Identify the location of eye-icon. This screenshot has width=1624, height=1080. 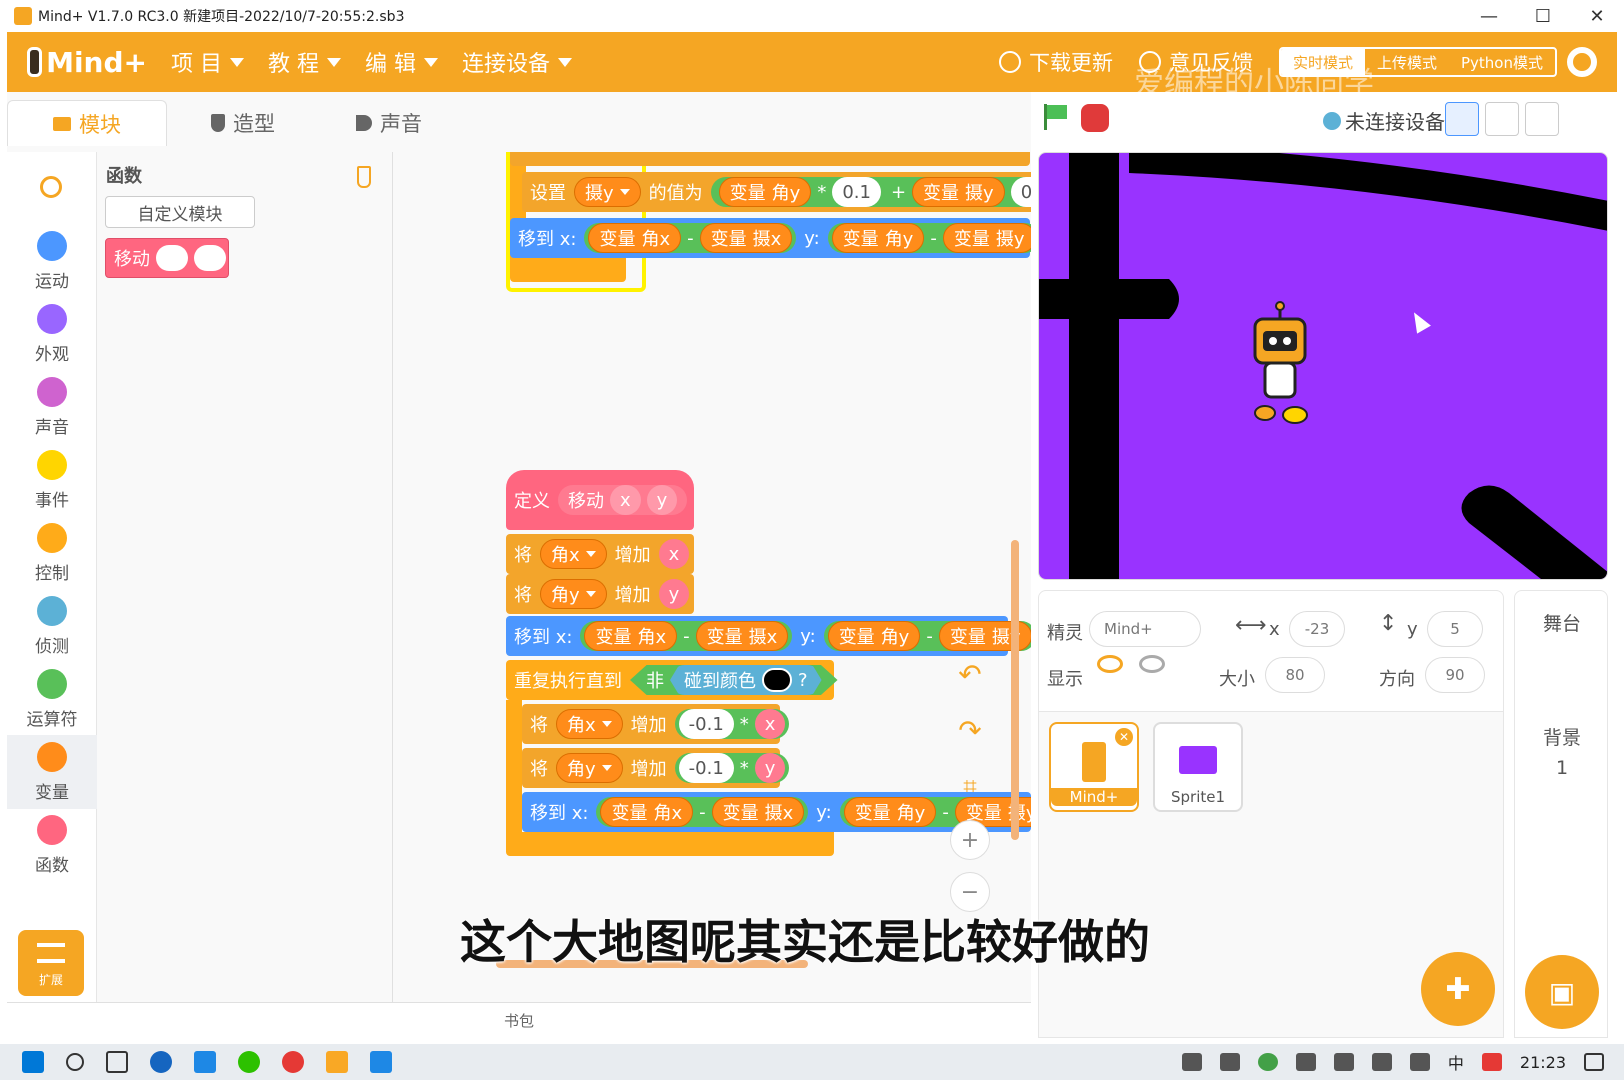
(1110, 664).